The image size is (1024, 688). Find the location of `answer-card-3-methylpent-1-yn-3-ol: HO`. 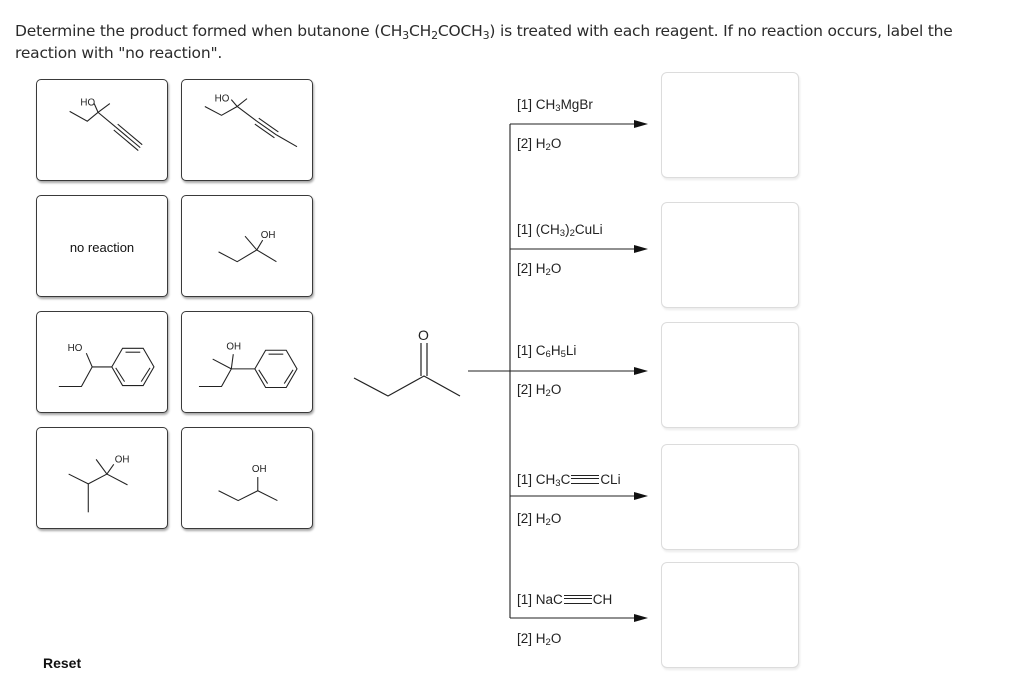

answer-card-3-methylpent-1-yn-3-ol: HO is located at coordinates (102, 130).